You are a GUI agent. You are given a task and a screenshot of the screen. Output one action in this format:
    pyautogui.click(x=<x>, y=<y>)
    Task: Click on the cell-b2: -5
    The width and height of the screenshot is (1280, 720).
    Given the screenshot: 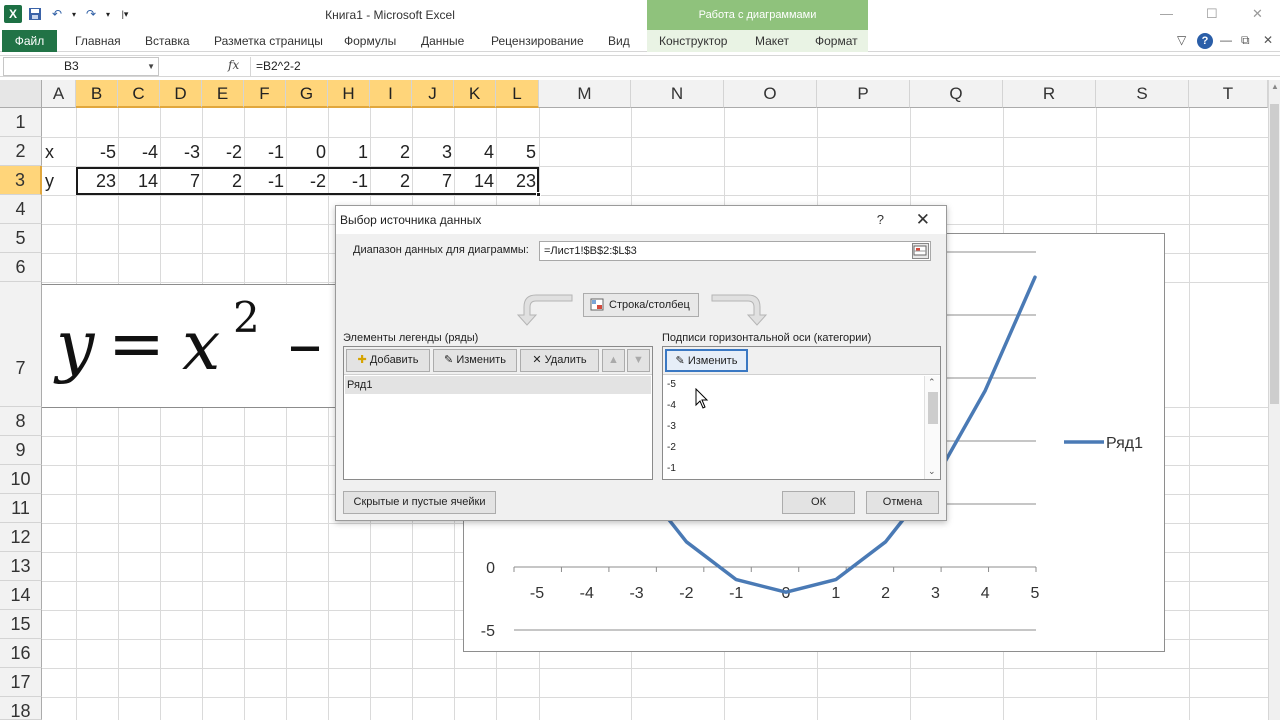 What is the action you would take?
    pyautogui.click(x=97, y=152)
    